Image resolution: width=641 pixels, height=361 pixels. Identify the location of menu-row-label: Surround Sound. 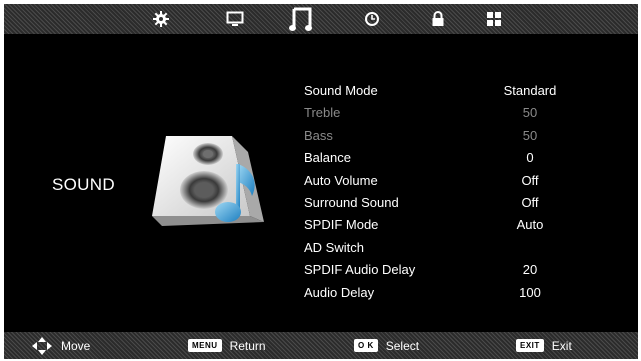
(351, 202).